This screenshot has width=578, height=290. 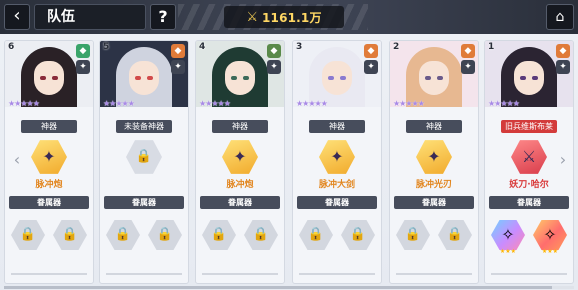 I want to click on back-button: ‹, so click(x=17, y=17).